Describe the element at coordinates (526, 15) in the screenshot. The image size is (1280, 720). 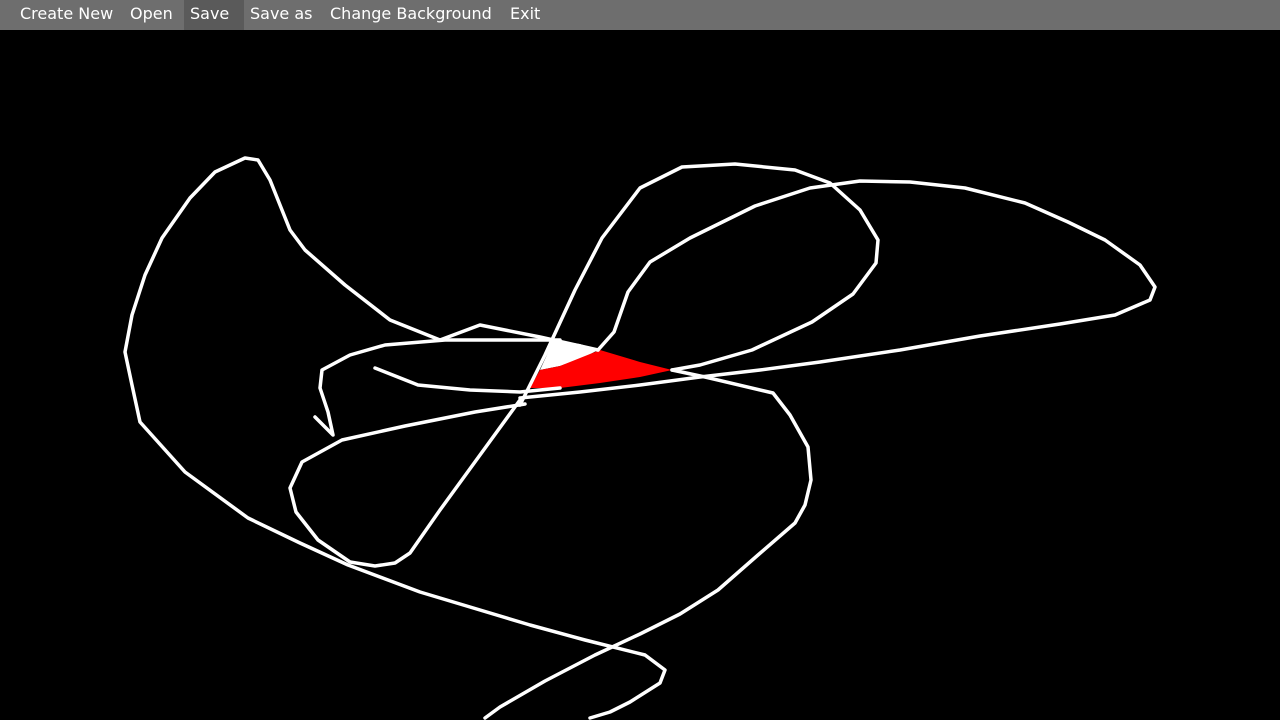
I see `menu-exit: Exit` at that location.